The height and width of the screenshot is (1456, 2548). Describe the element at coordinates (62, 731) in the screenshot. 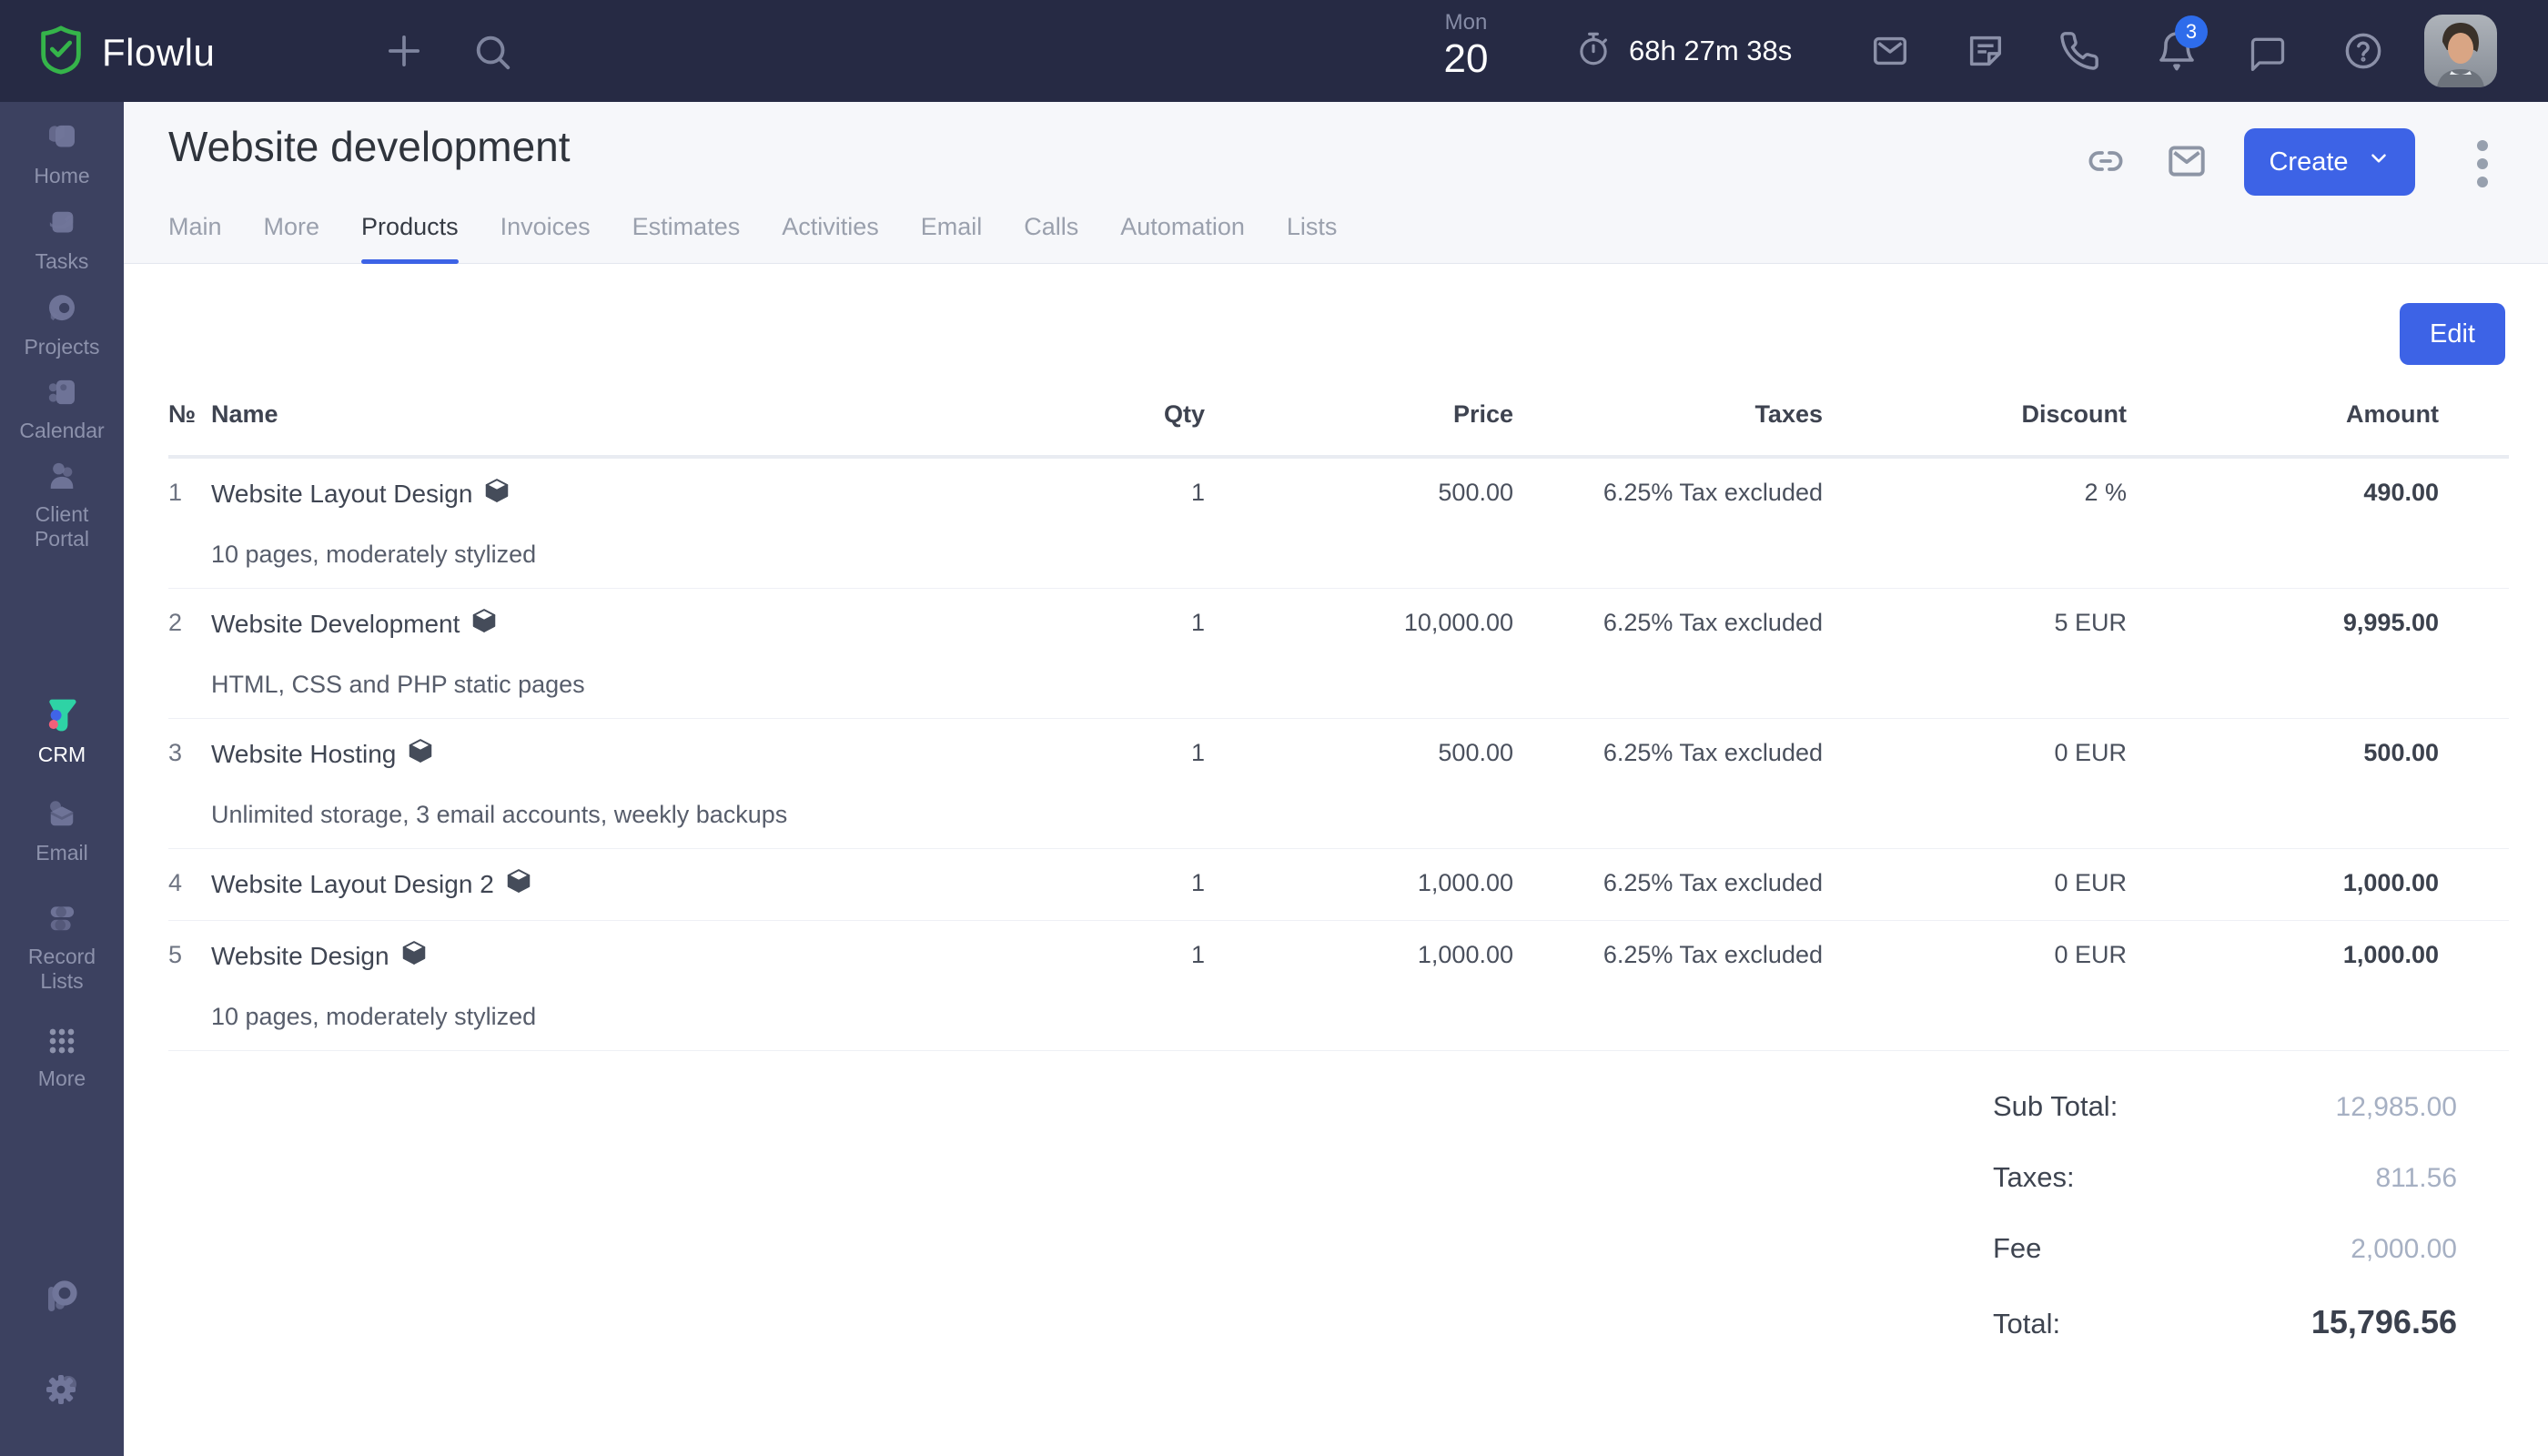

I see `sidebar-item-crm: CRM` at that location.